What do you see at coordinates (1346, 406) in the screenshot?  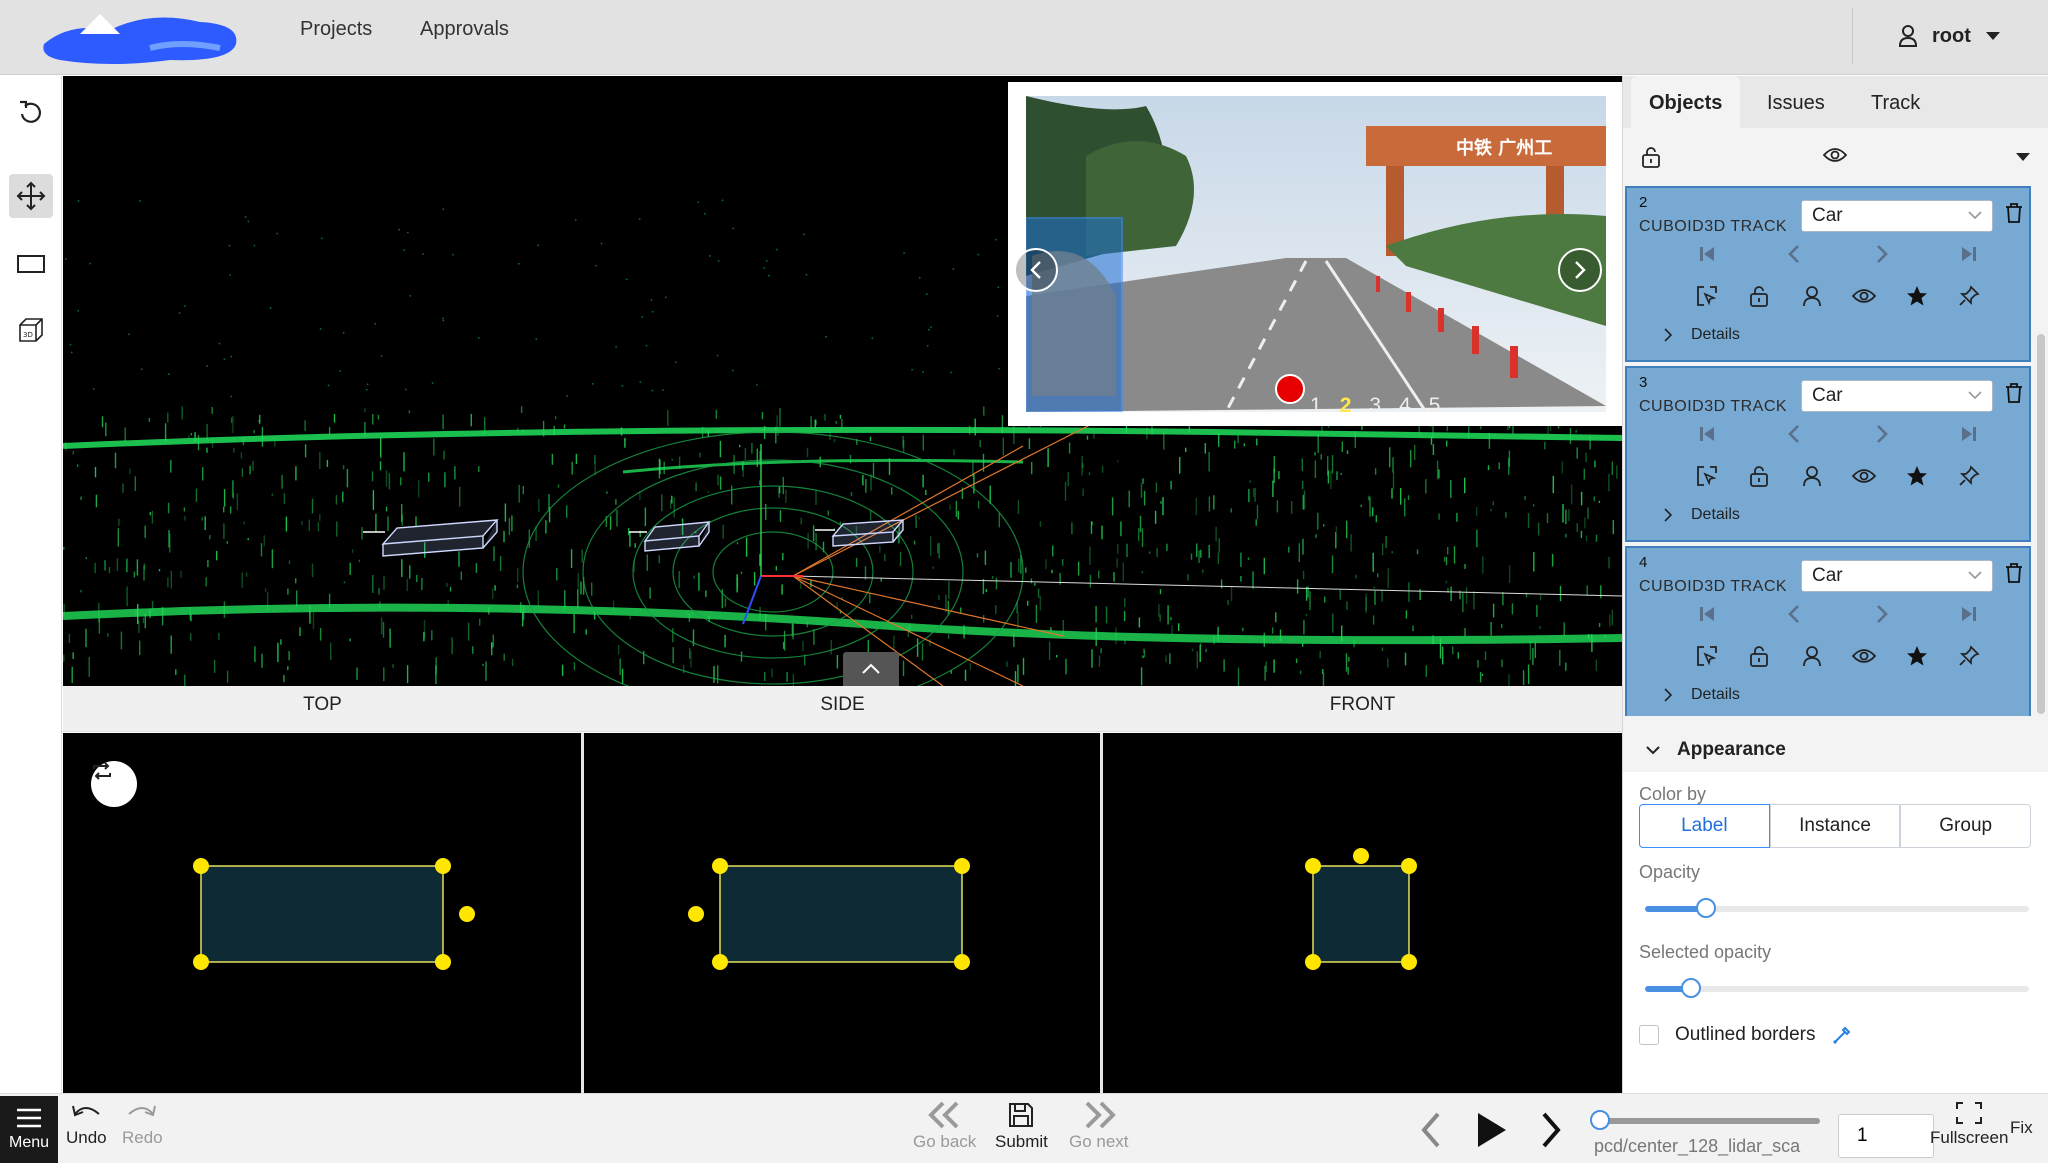 I see `camera-page-2: 2` at bounding box center [1346, 406].